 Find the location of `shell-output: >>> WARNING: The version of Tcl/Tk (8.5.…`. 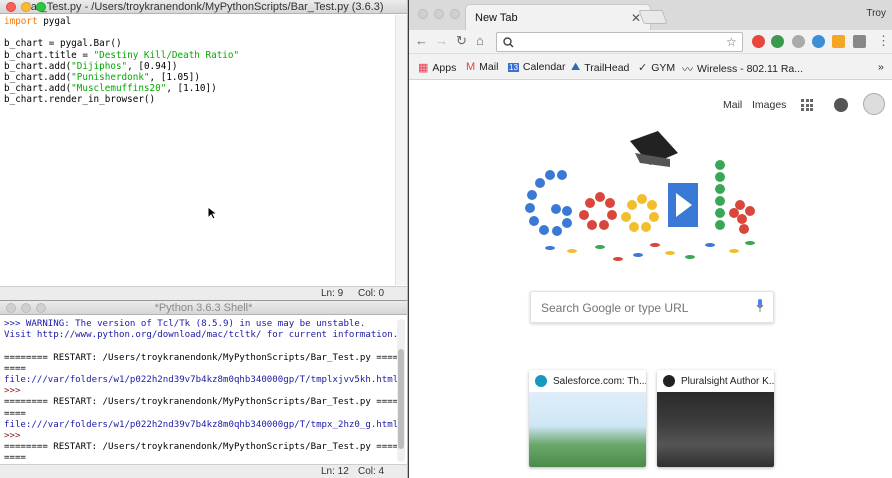

shell-output: >>> WARNING: The version of Tcl/Tk (8.5.… is located at coordinates (204, 392).